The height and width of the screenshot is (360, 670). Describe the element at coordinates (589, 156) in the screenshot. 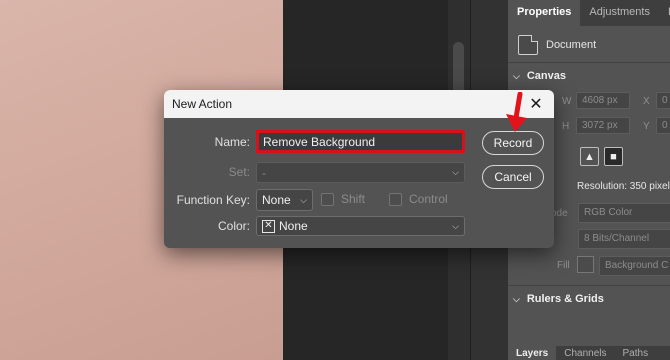

I see `portrait-icon: ▲` at that location.